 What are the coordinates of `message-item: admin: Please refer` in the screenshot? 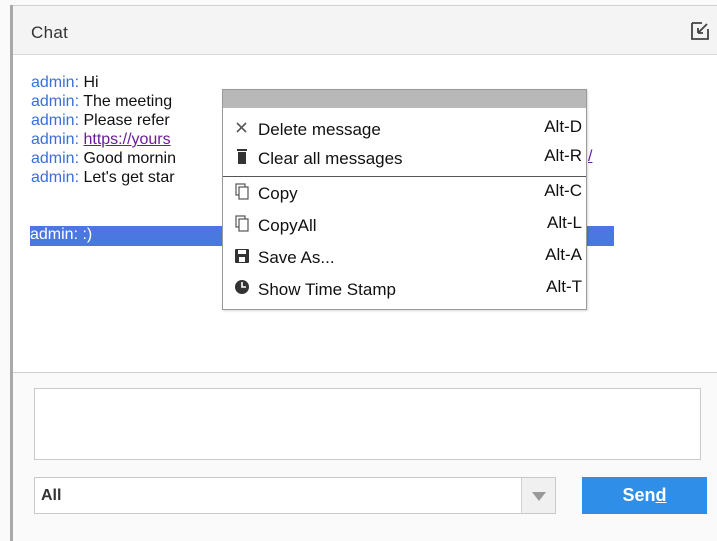 It's located at (100, 121).